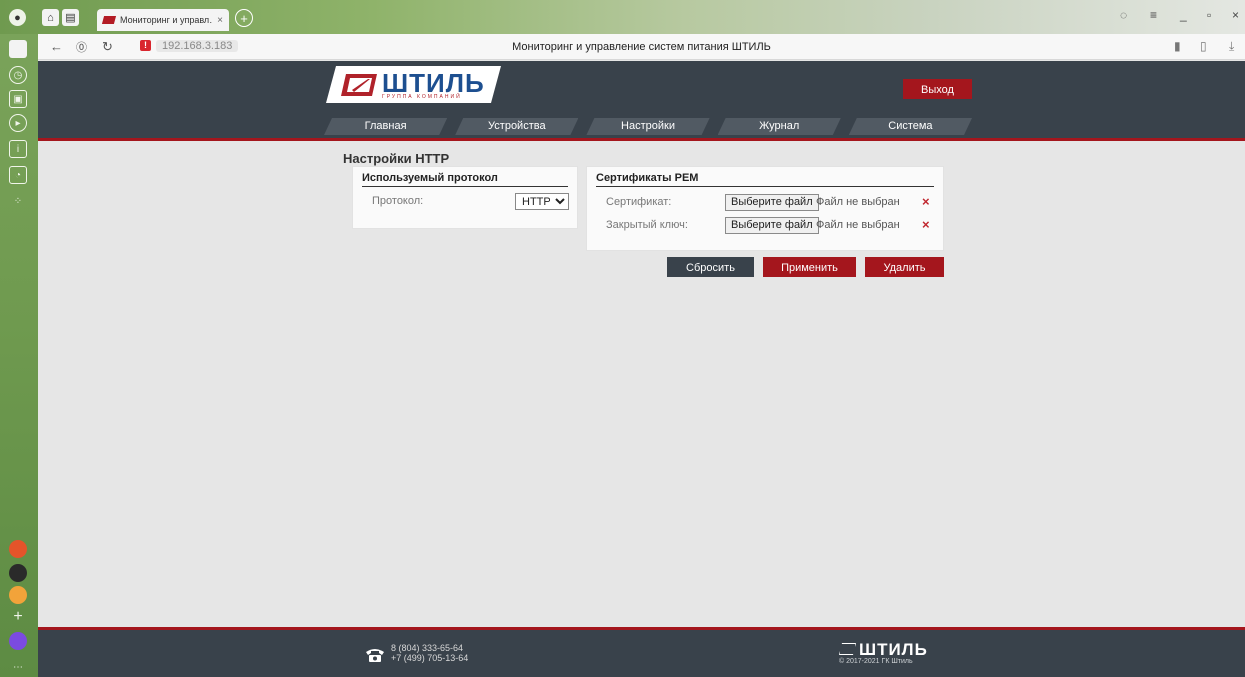 The width and height of the screenshot is (1245, 677). I want to click on camera-app-icon, so click(18, 573).